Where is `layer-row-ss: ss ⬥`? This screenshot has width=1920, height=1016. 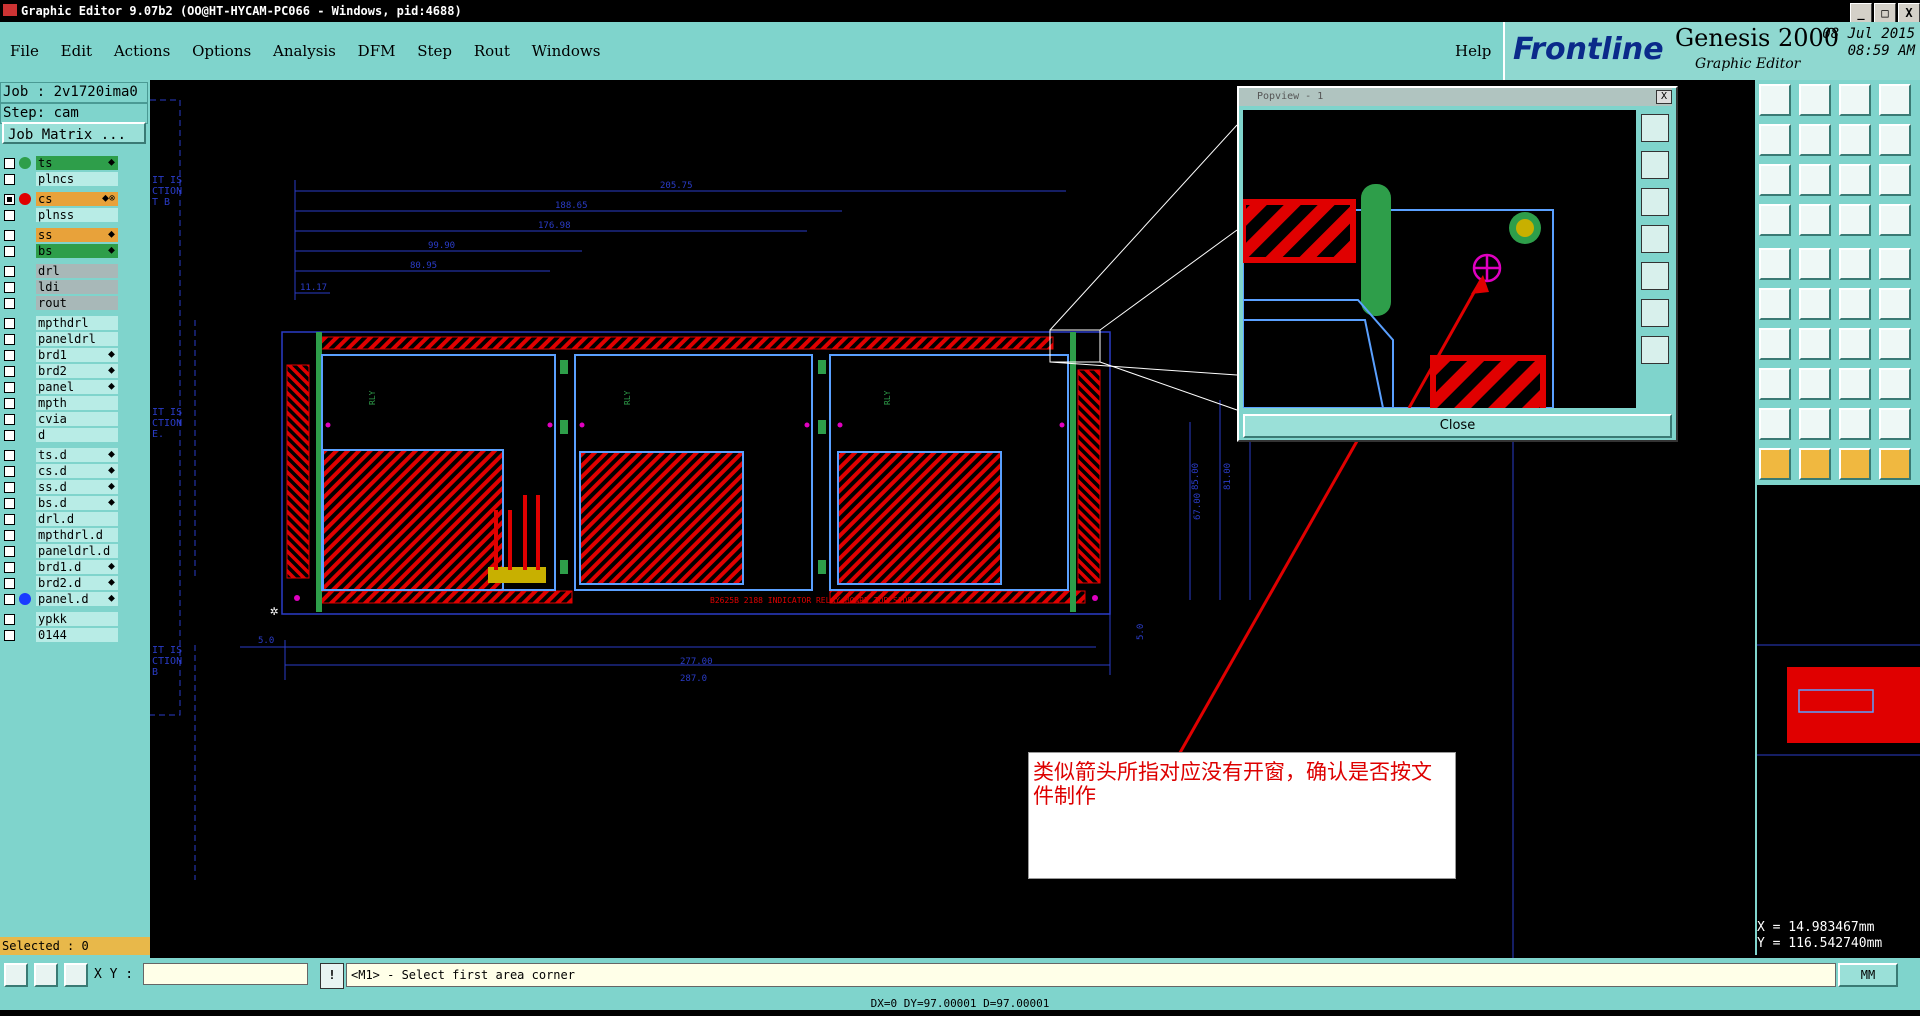
layer-row-ss: ss ⬥ is located at coordinates (61, 235).